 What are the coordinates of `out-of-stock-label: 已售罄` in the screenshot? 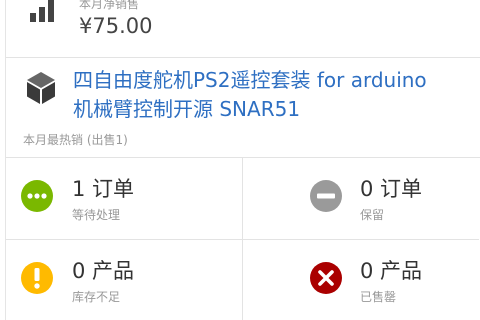 It's located at (378, 297).